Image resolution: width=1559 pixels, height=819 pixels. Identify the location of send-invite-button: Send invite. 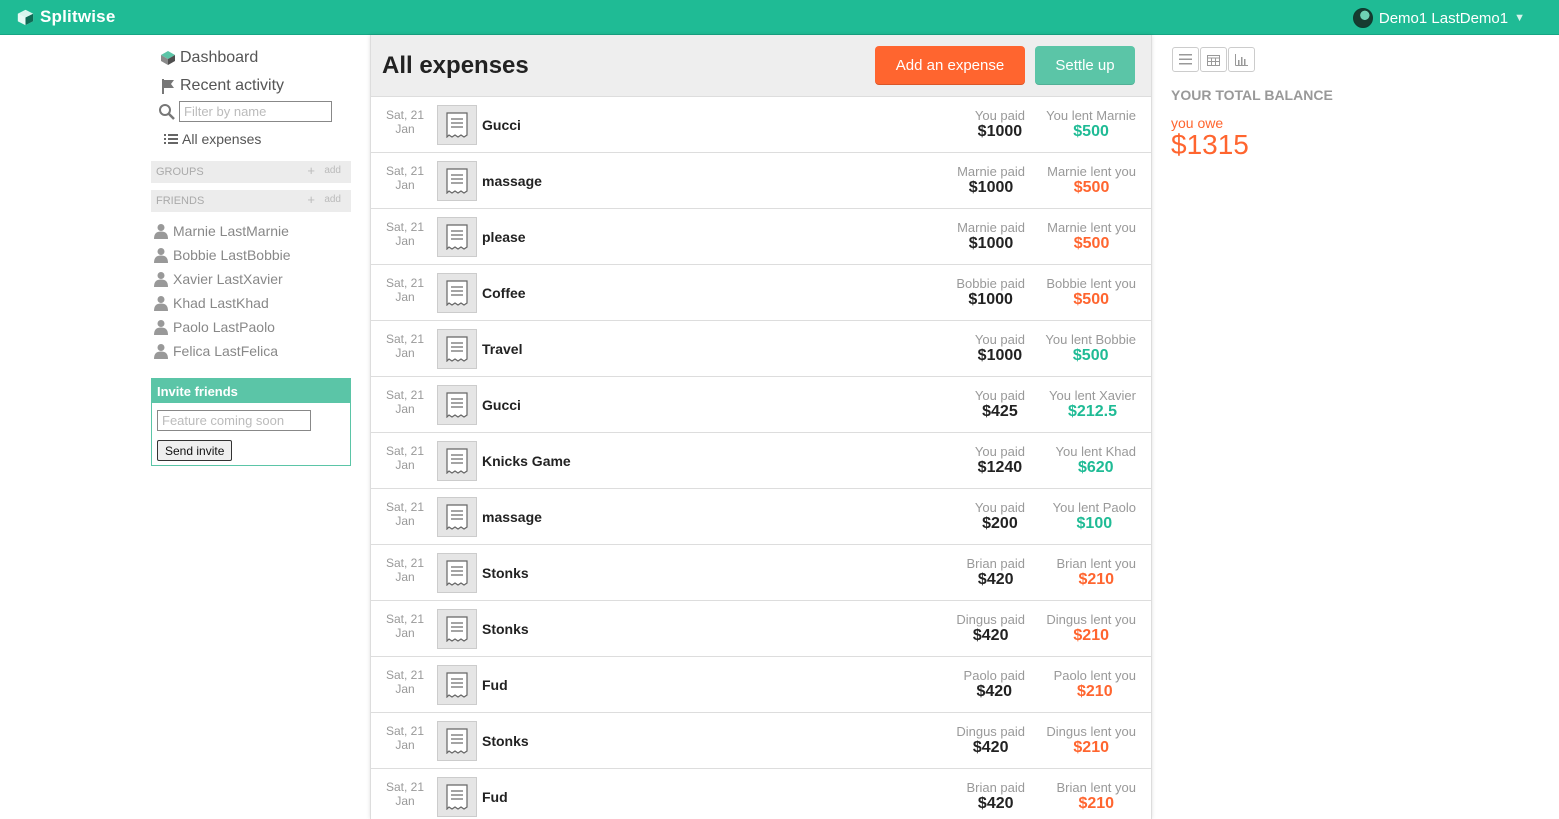
(195, 450).